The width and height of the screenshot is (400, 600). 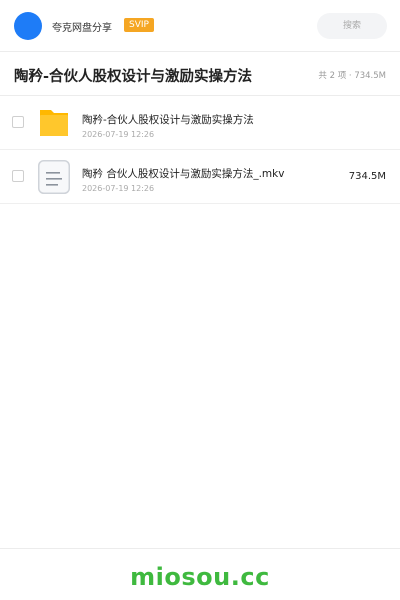 I want to click on avatar, so click(x=28, y=26).